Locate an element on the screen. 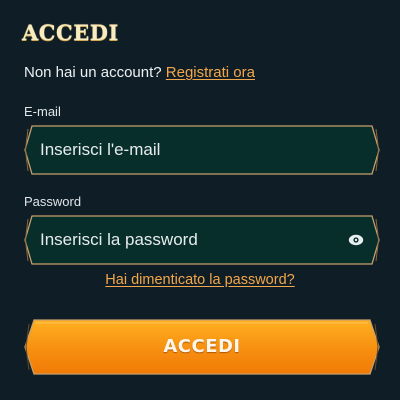 The height and width of the screenshot is (400, 400). email-field-container is located at coordinates (202, 150).